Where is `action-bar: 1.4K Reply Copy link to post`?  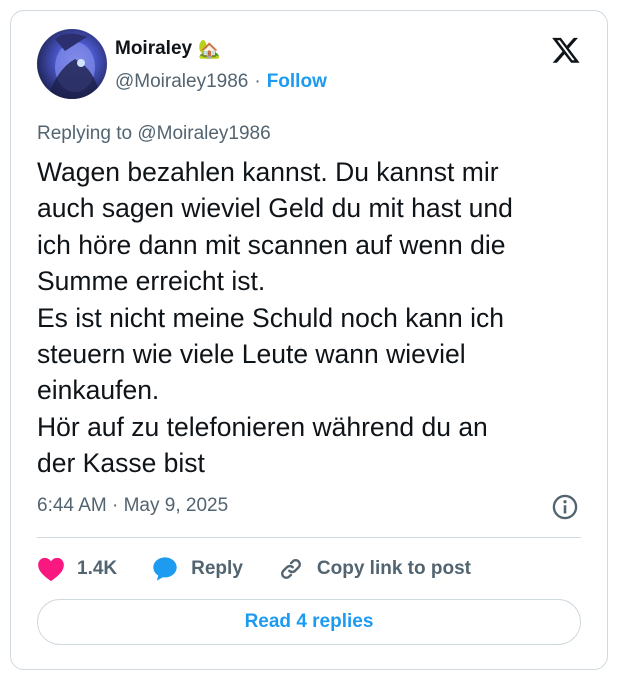
action-bar: 1.4K Reply Copy link to post is located at coordinates (271, 569).